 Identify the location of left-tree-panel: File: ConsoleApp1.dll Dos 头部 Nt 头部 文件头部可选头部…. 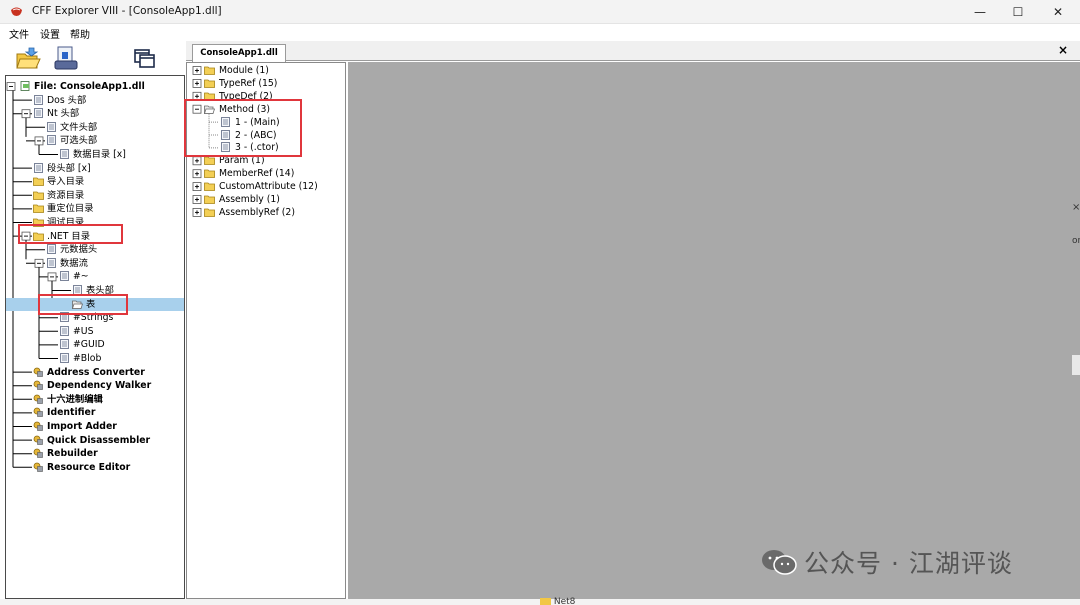
(95, 337).